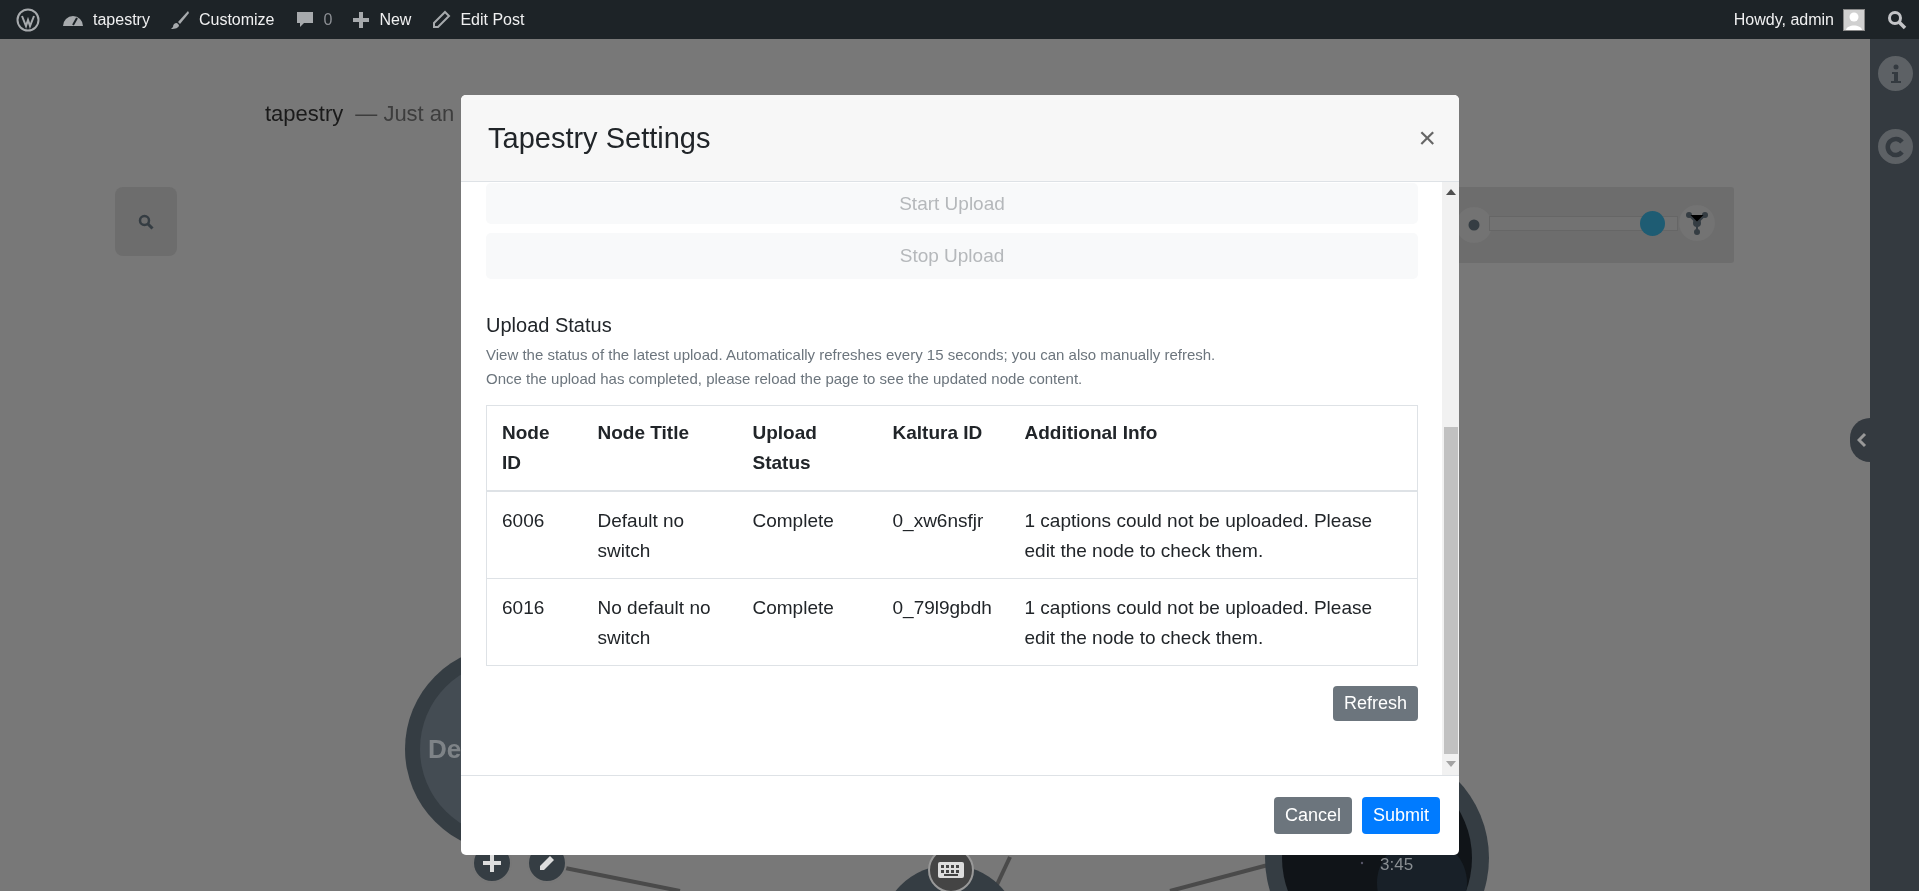 Image resolution: width=1919 pixels, height=891 pixels. What do you see at coordinates (492, 19) in the screenshot?
I see `admin-bar-label: Edit Post` at bounding box center [492, 19].